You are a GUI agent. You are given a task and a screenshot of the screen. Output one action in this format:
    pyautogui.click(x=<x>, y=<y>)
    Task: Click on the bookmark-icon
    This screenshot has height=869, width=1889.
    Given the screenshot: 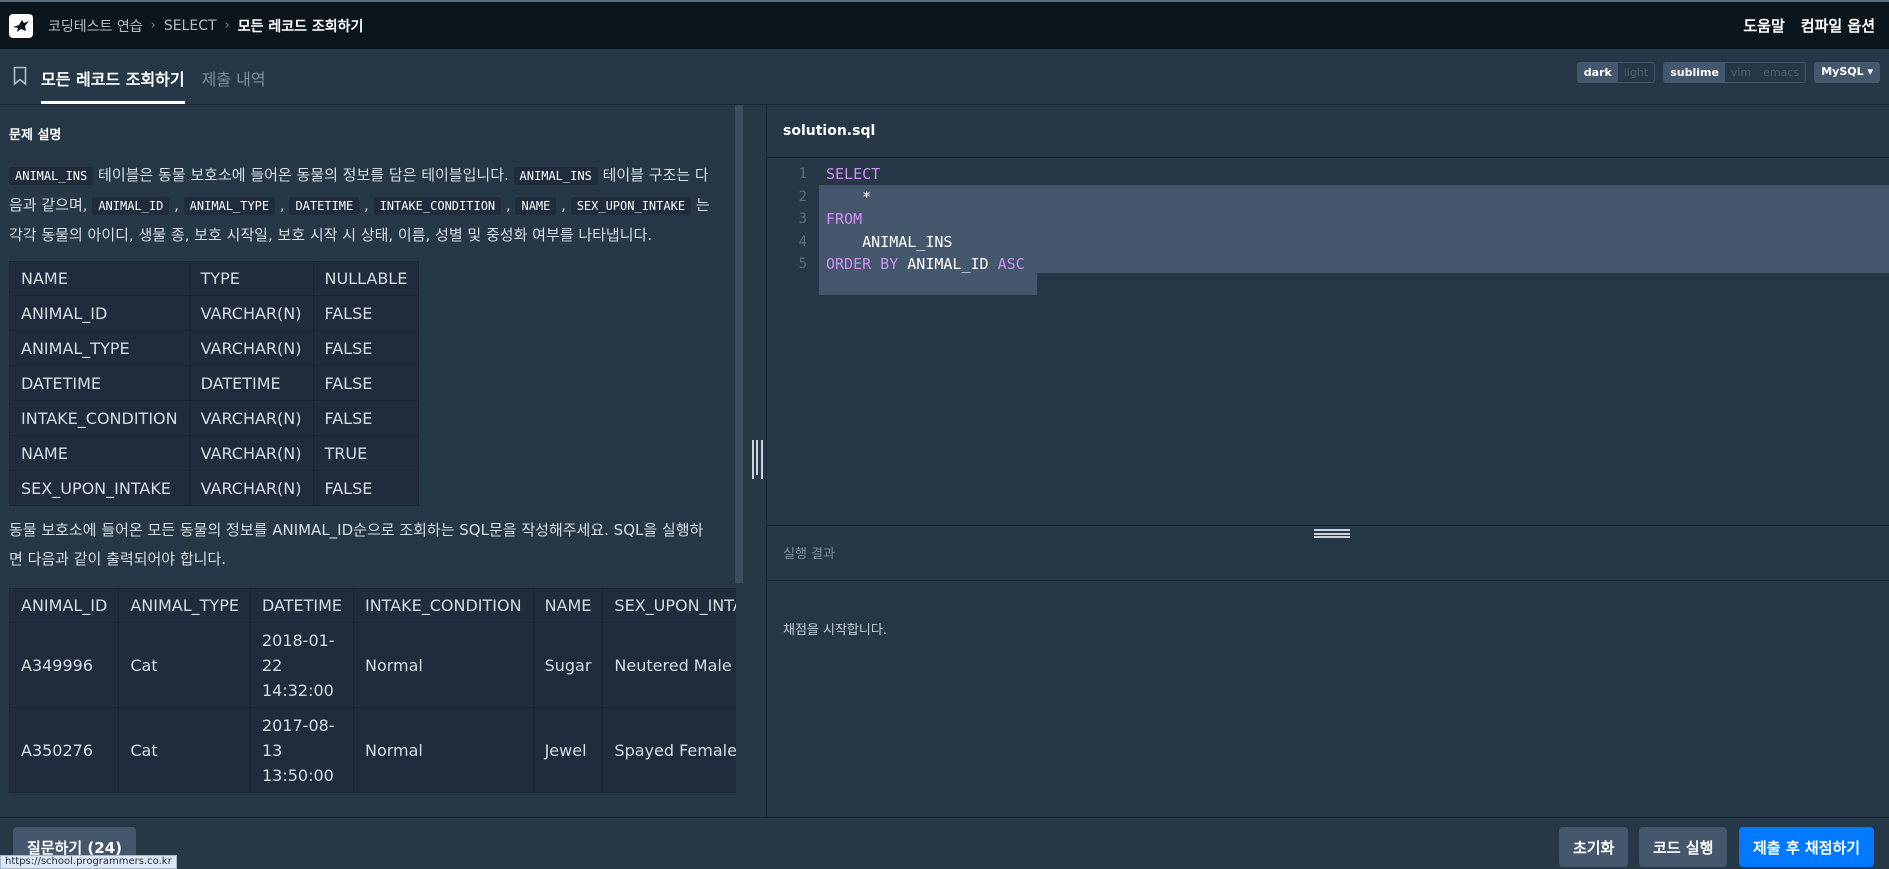 What is the action you would take?
    pyautogui.click(x=20, y=76)
    